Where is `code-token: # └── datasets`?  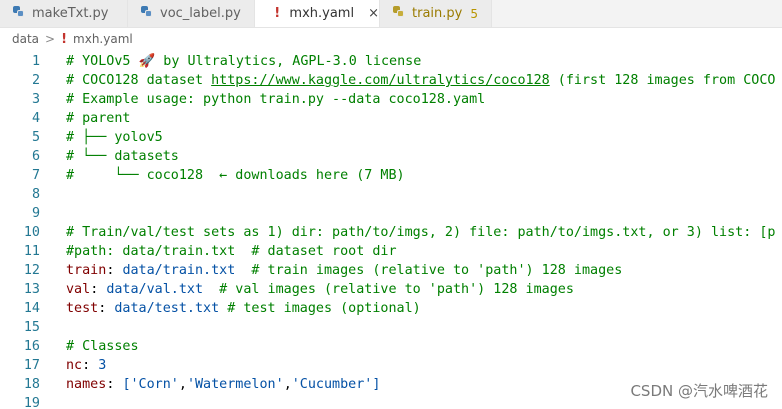
code-token: # └── datasets is located at coordinates (122, 156).